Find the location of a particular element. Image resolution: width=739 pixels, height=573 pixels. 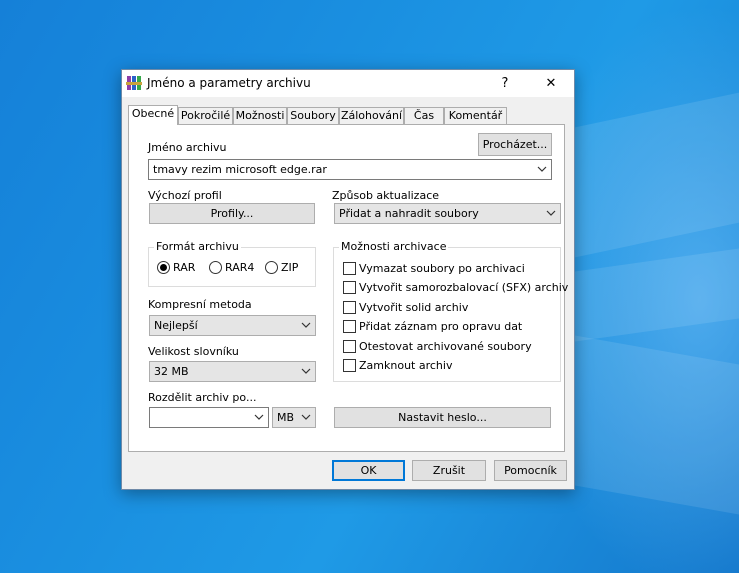

split-unit-select: MB is located at coordinates (294, 417).